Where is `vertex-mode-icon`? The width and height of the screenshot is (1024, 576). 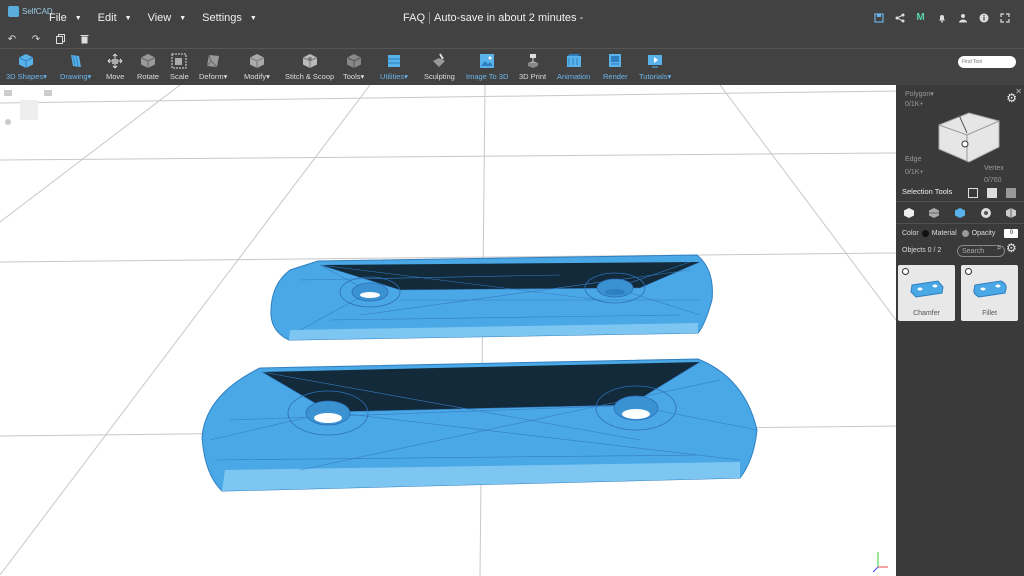
vertex-mode-icon is located at coordinates (986, 213).